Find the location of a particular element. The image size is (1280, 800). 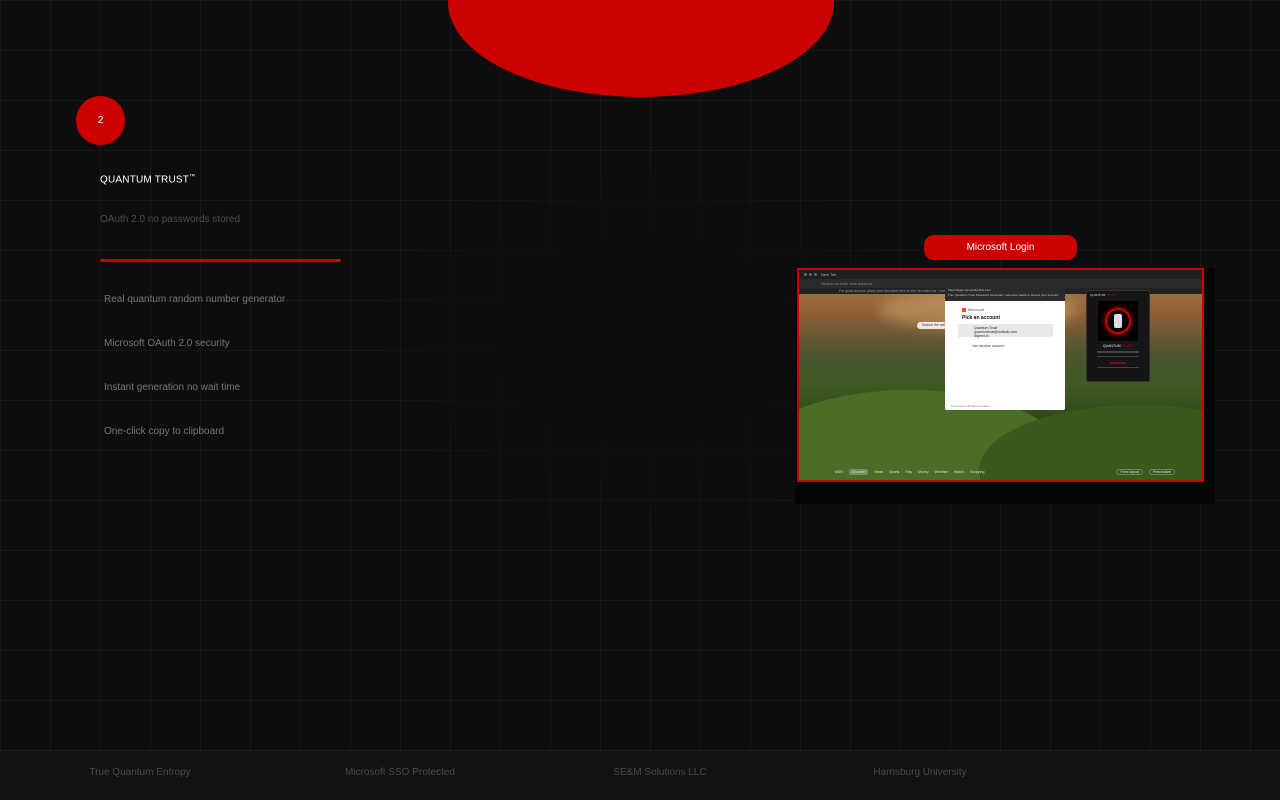

microsoft-login-label: Microsoft Login is located at coordinates (1000, 247).